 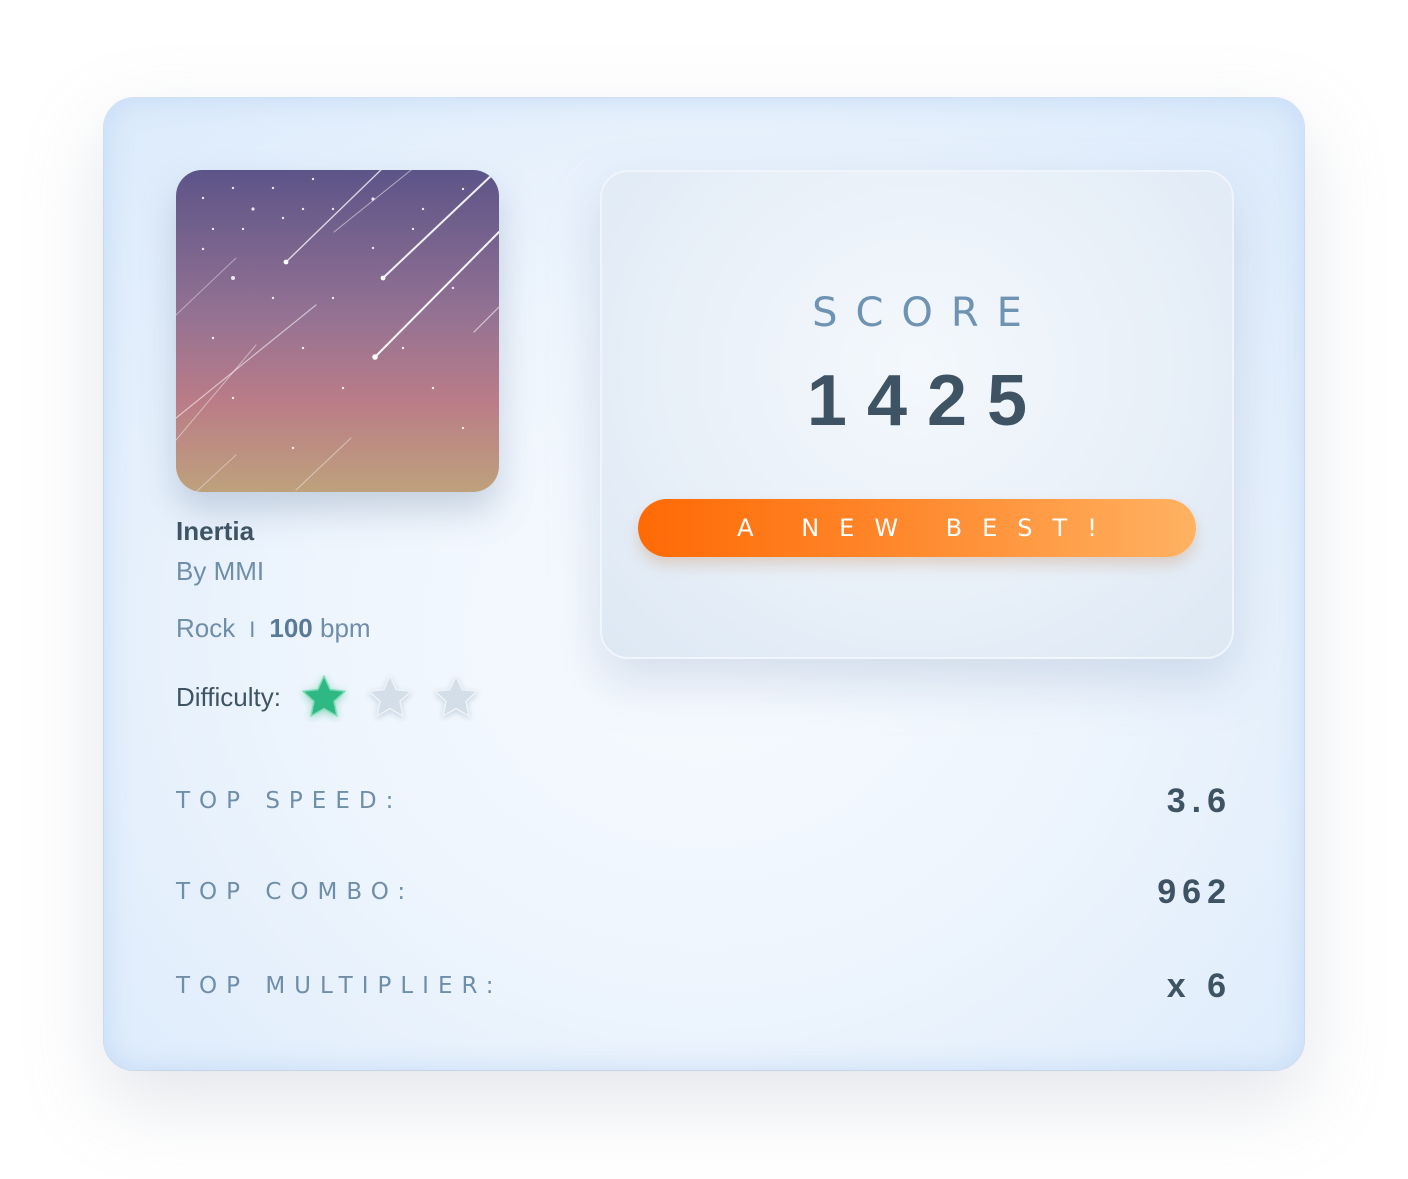 I want to click on song-meta: Rock I 100 bpm, so click(x=273, y=628).